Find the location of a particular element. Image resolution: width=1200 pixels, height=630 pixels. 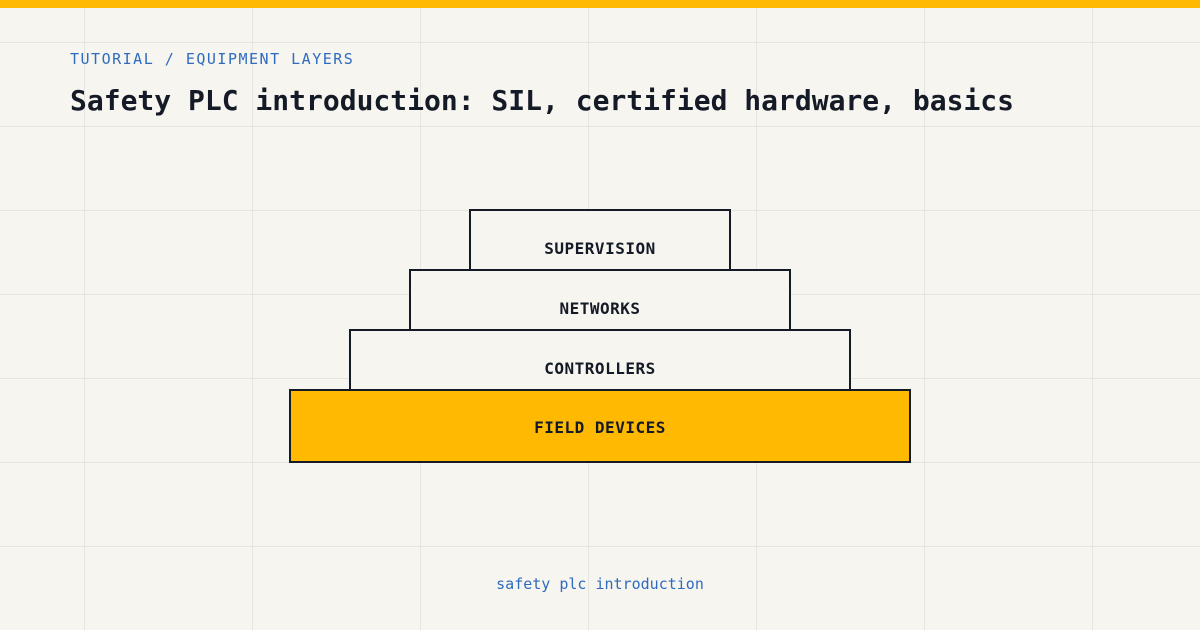

layer-label: FIELD DEVICES is located at coordinates (600, 427).